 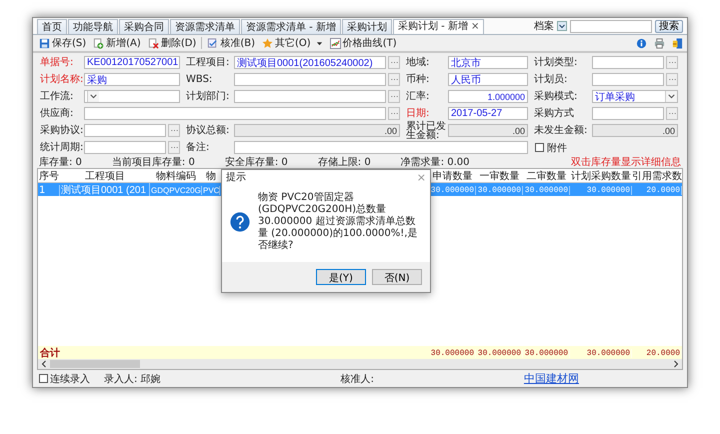 What do you see at coordinates (426, 131) in the screenshot?
I see `field-label: 累计已发生金额:` at bounding box center [426, 131].